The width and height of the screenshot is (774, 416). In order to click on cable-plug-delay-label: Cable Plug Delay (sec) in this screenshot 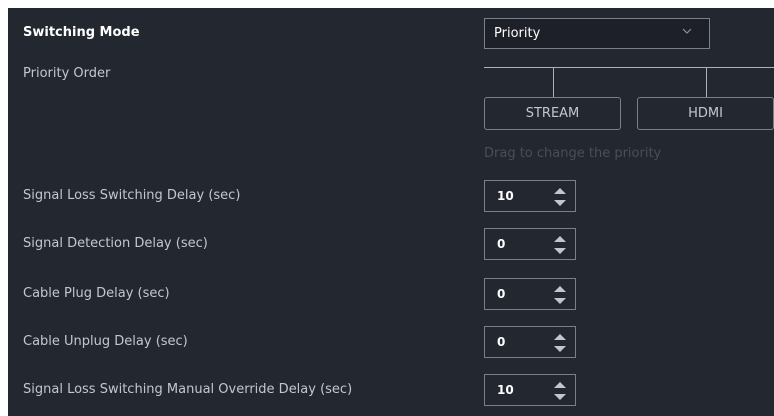, I will do `click(96, 293)`.